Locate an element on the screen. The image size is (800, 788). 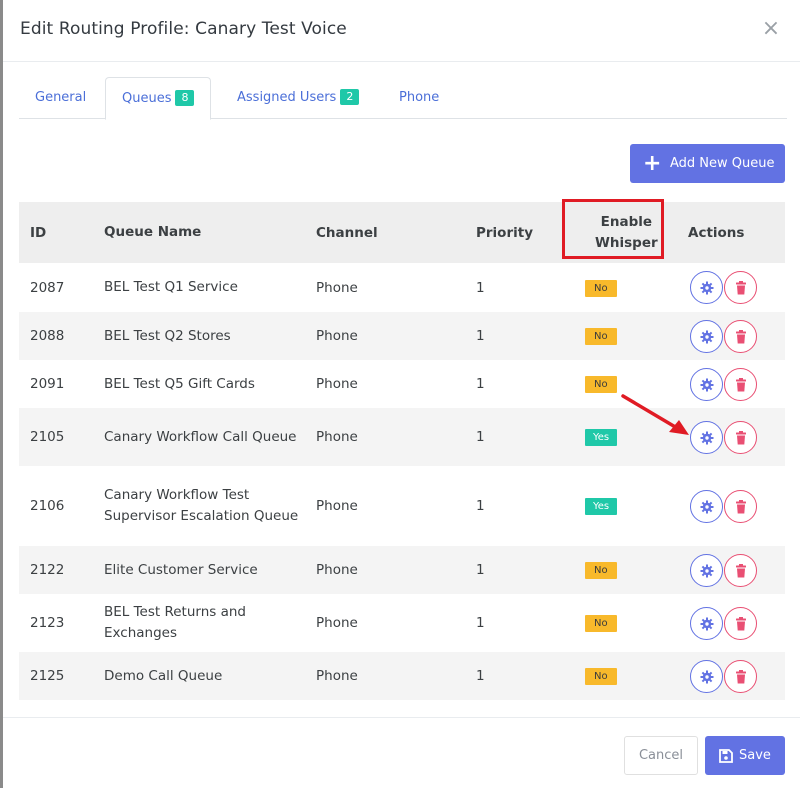
tab-queues: Queues 8 is located at coordinates (158, 98).